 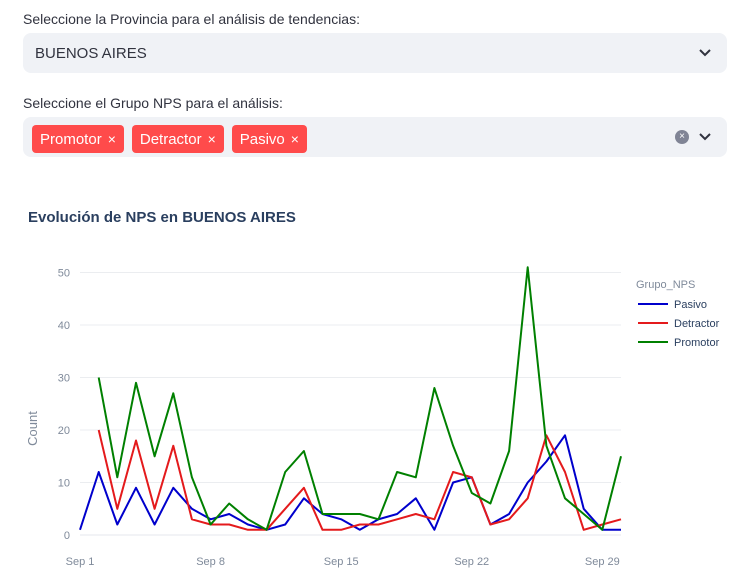 I want to click on y-tick-label: 30, so click(x=64, y=379).